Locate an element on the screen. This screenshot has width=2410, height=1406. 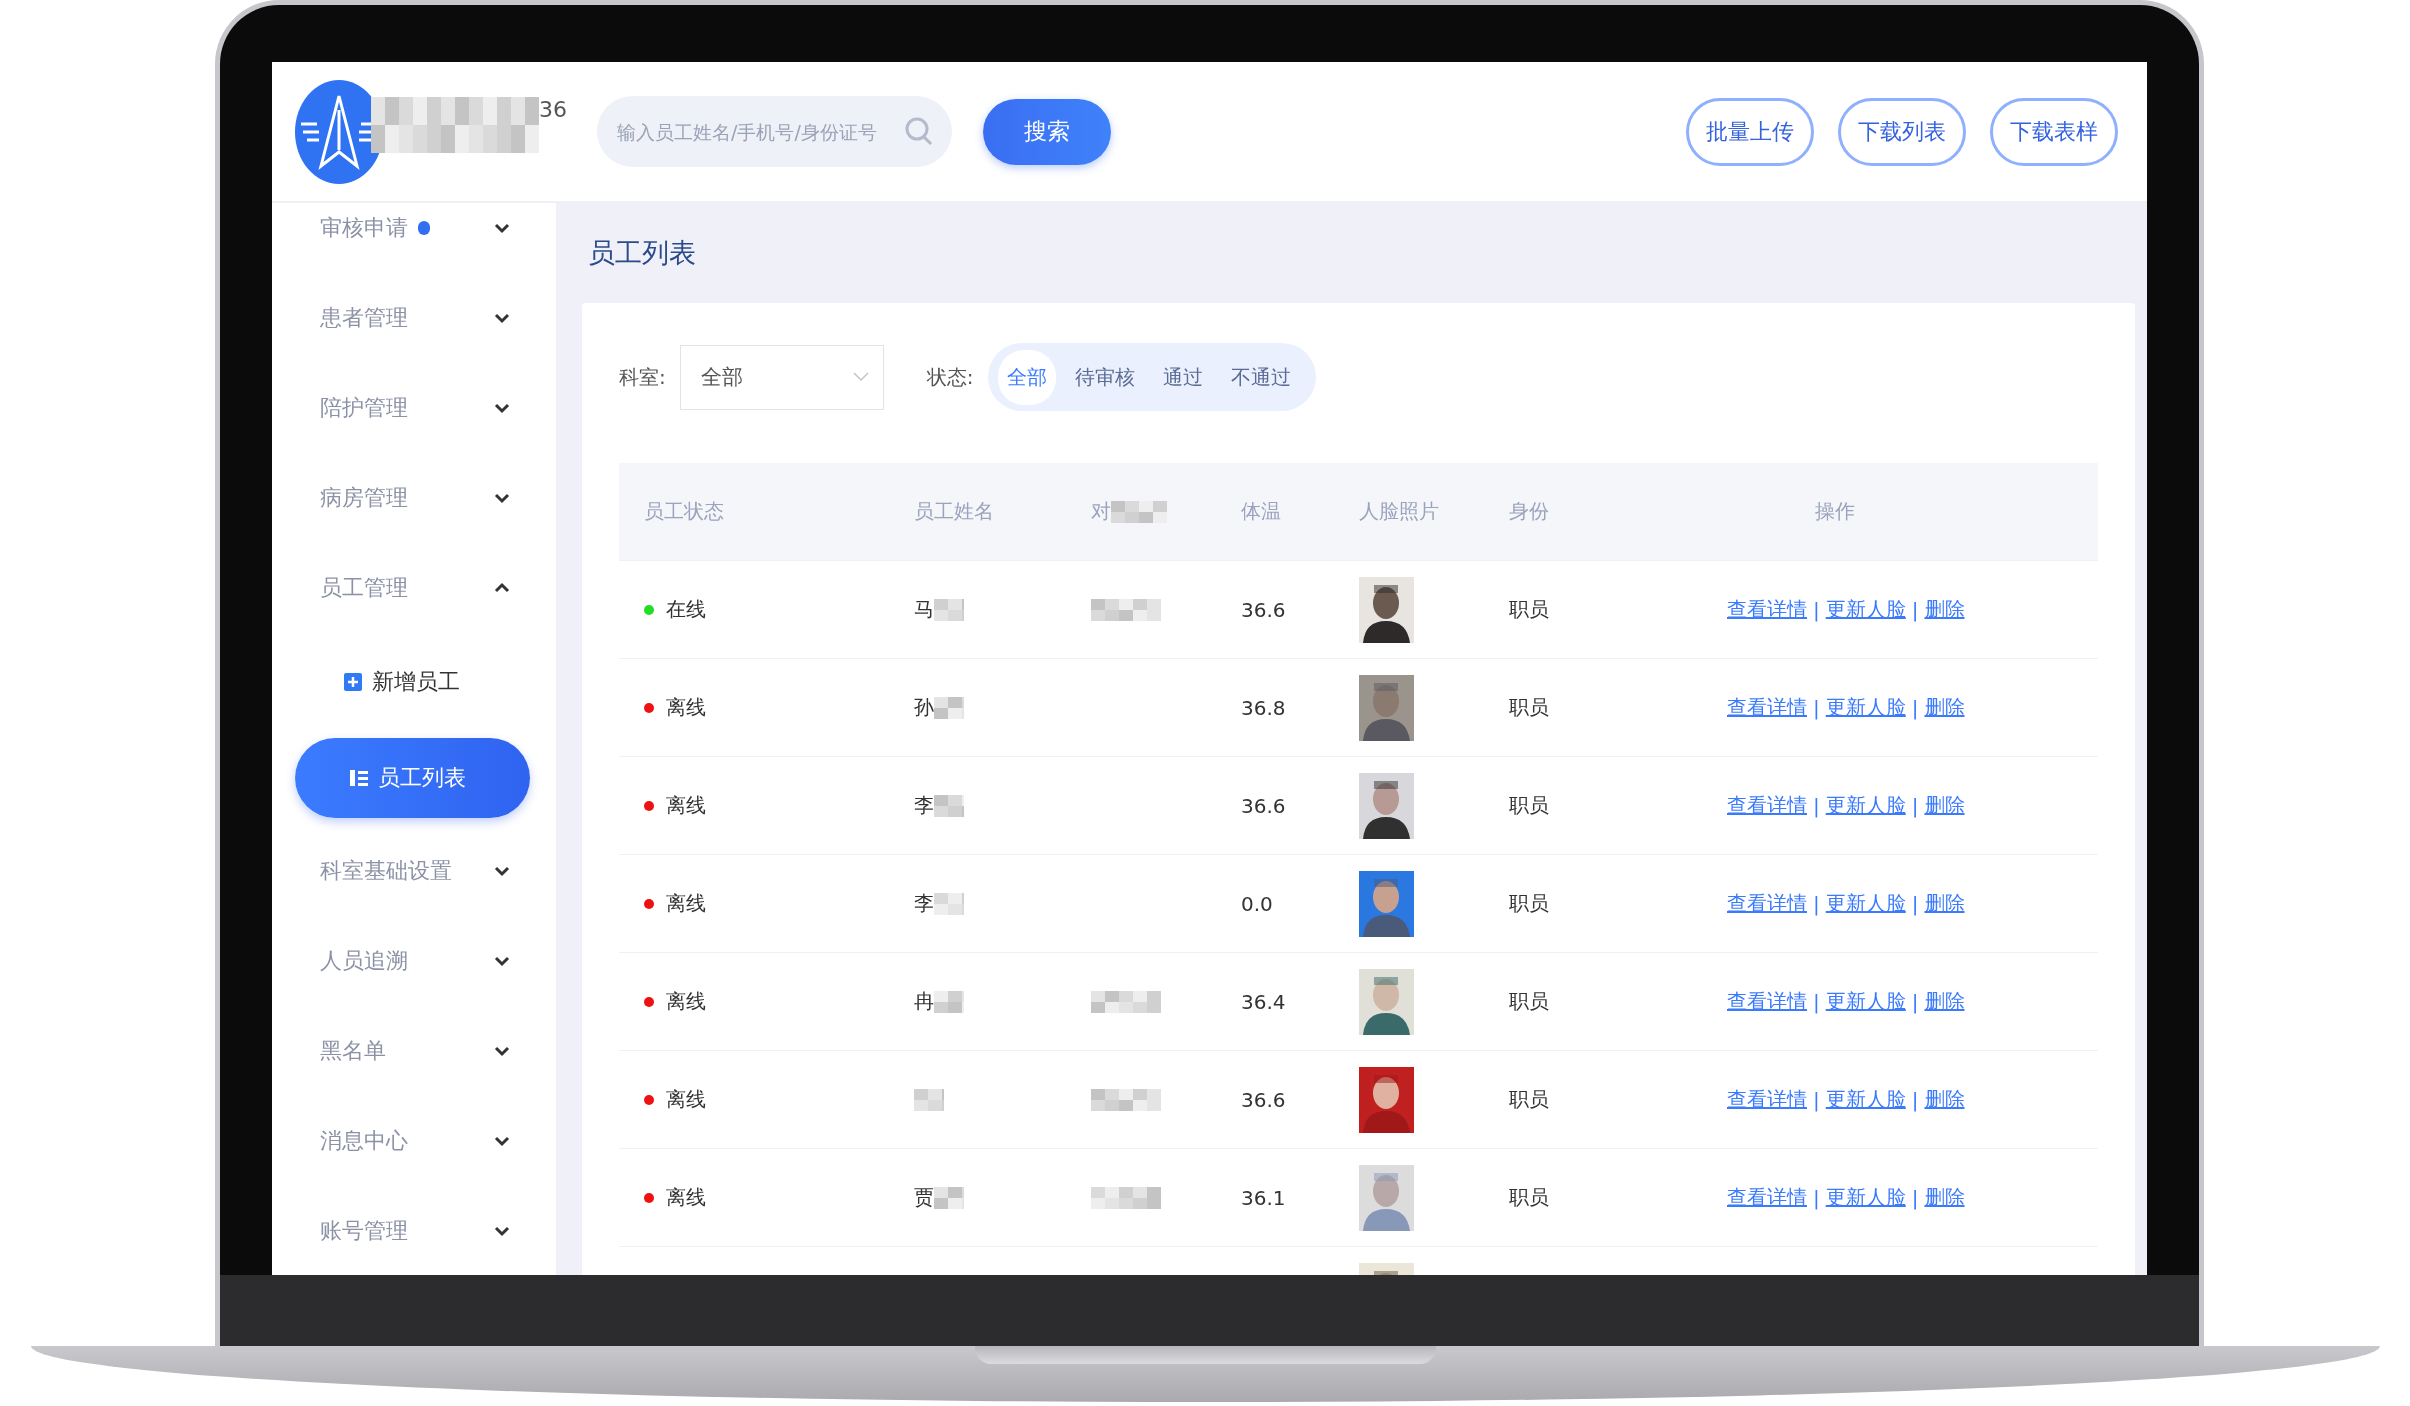
employee-name: 孙 is located at coordinates (924, 707).